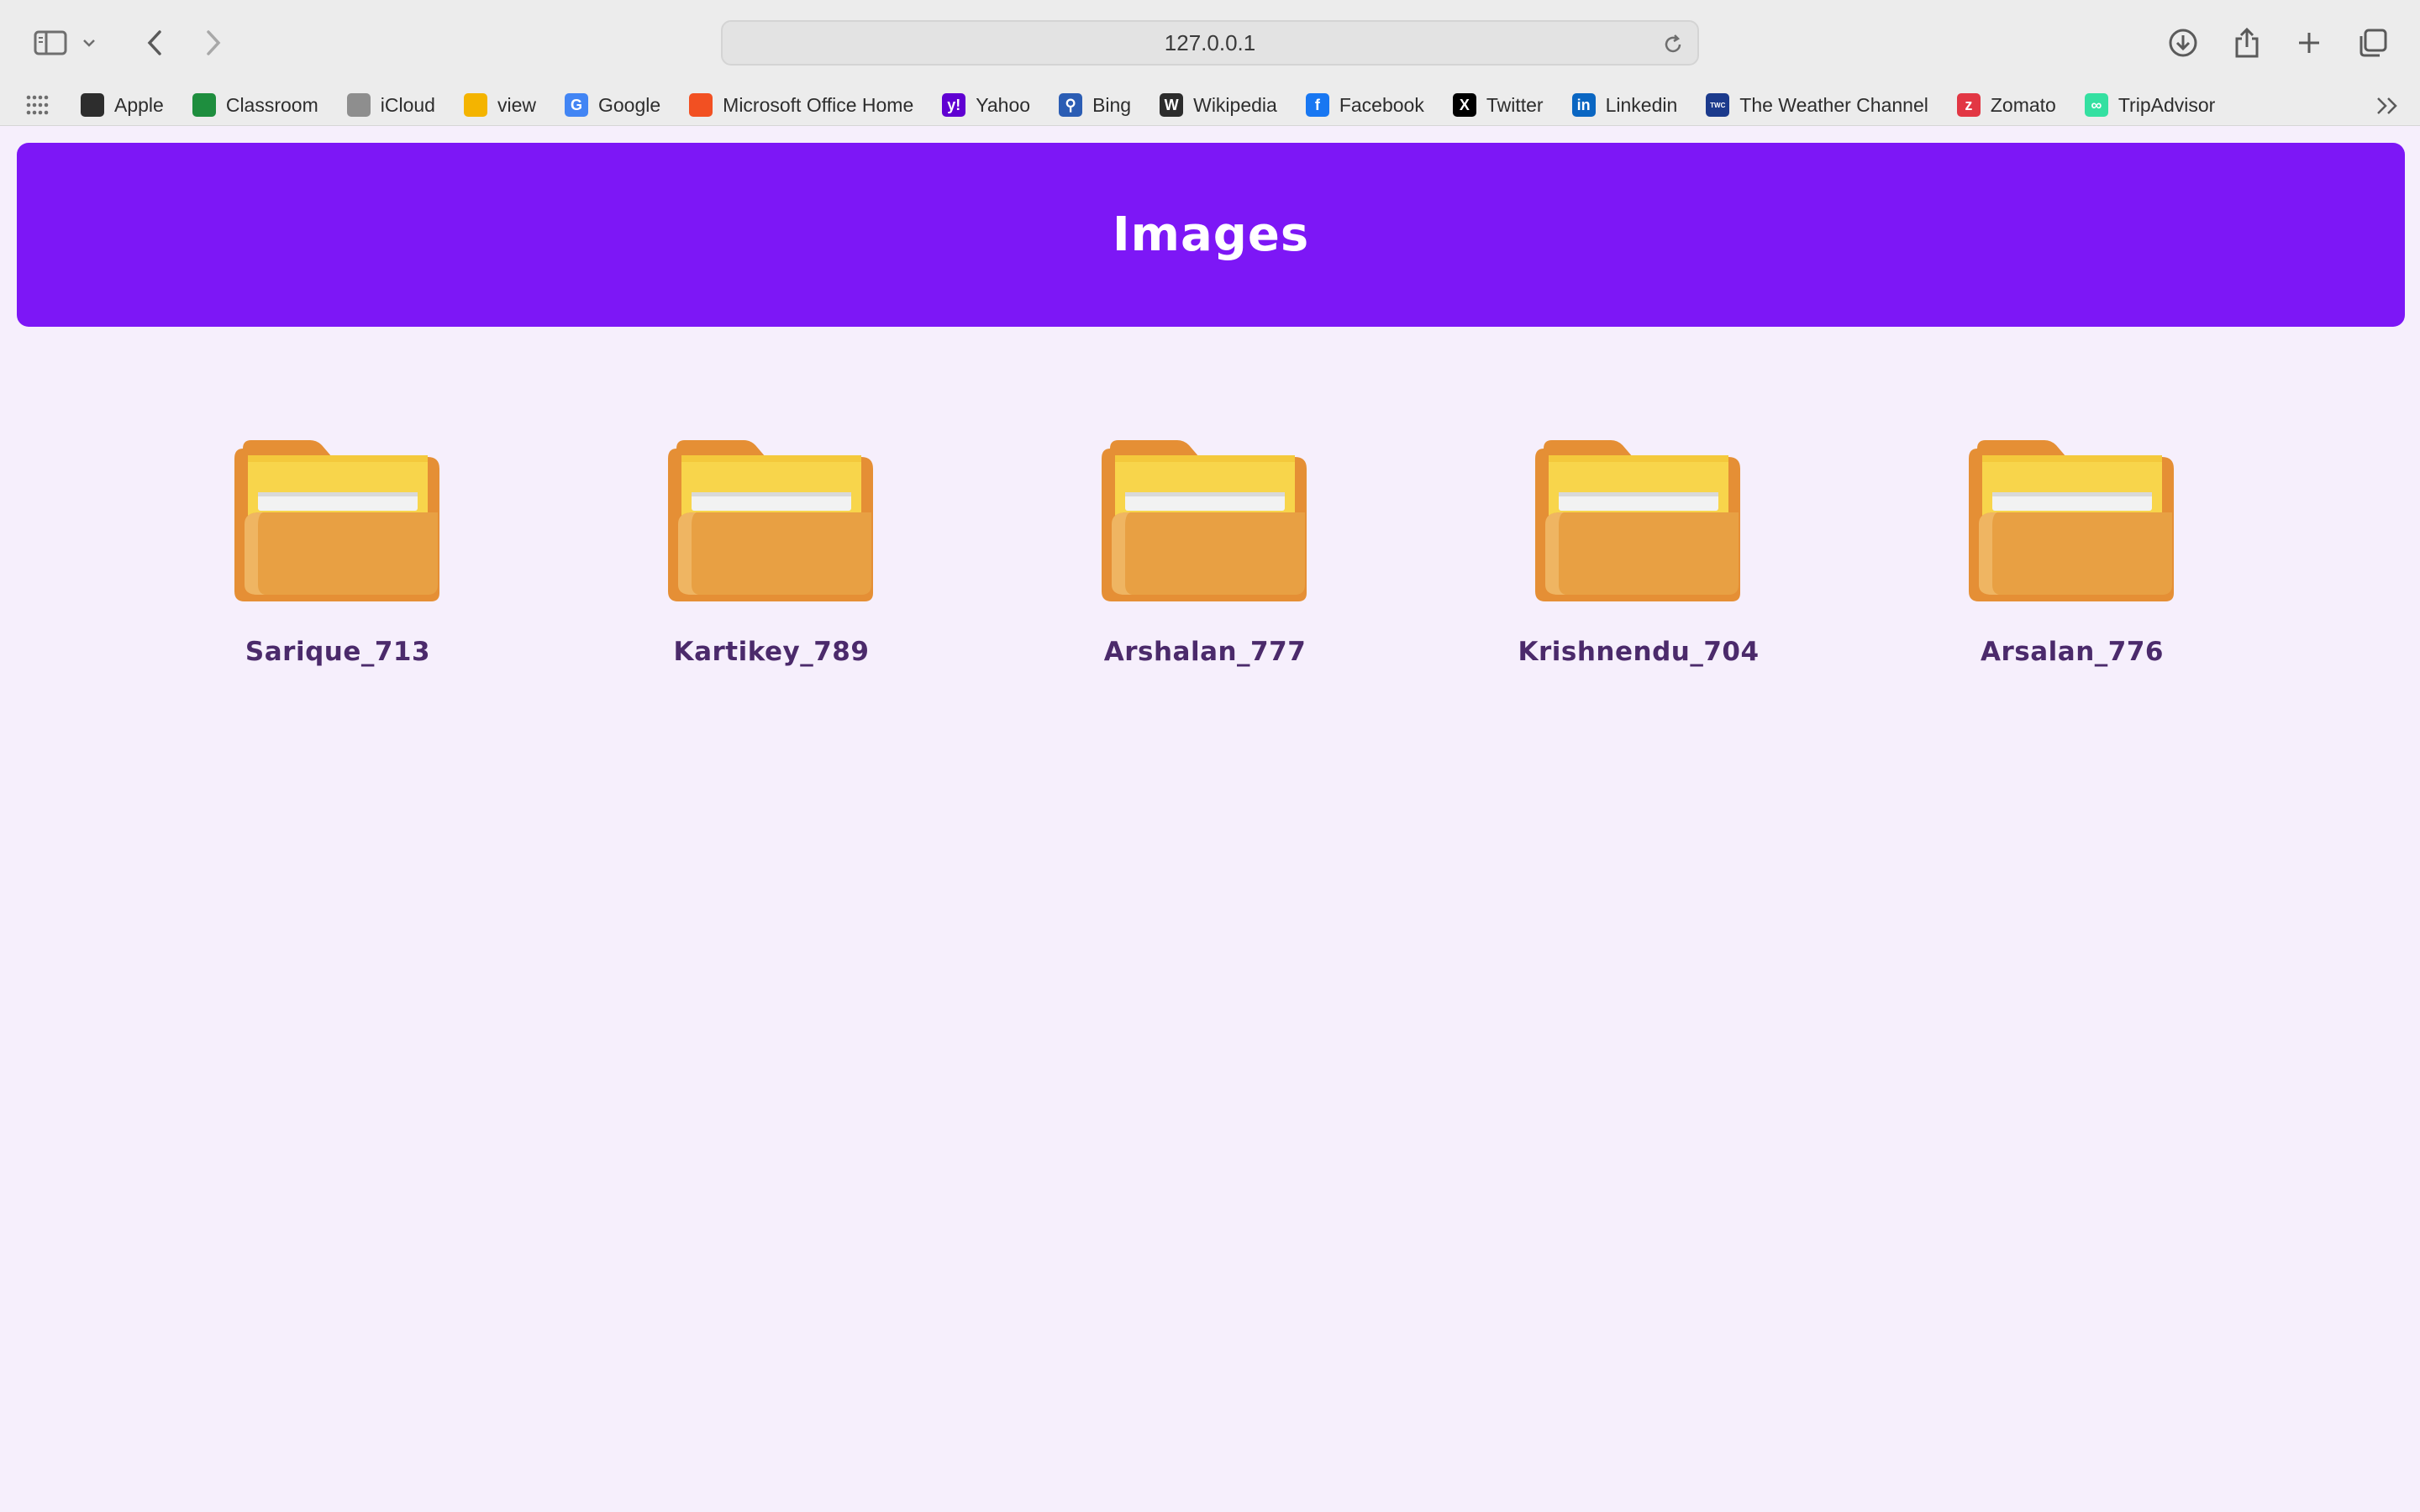  I want to click on more-bookmarks-icon, so click(2388, 106).